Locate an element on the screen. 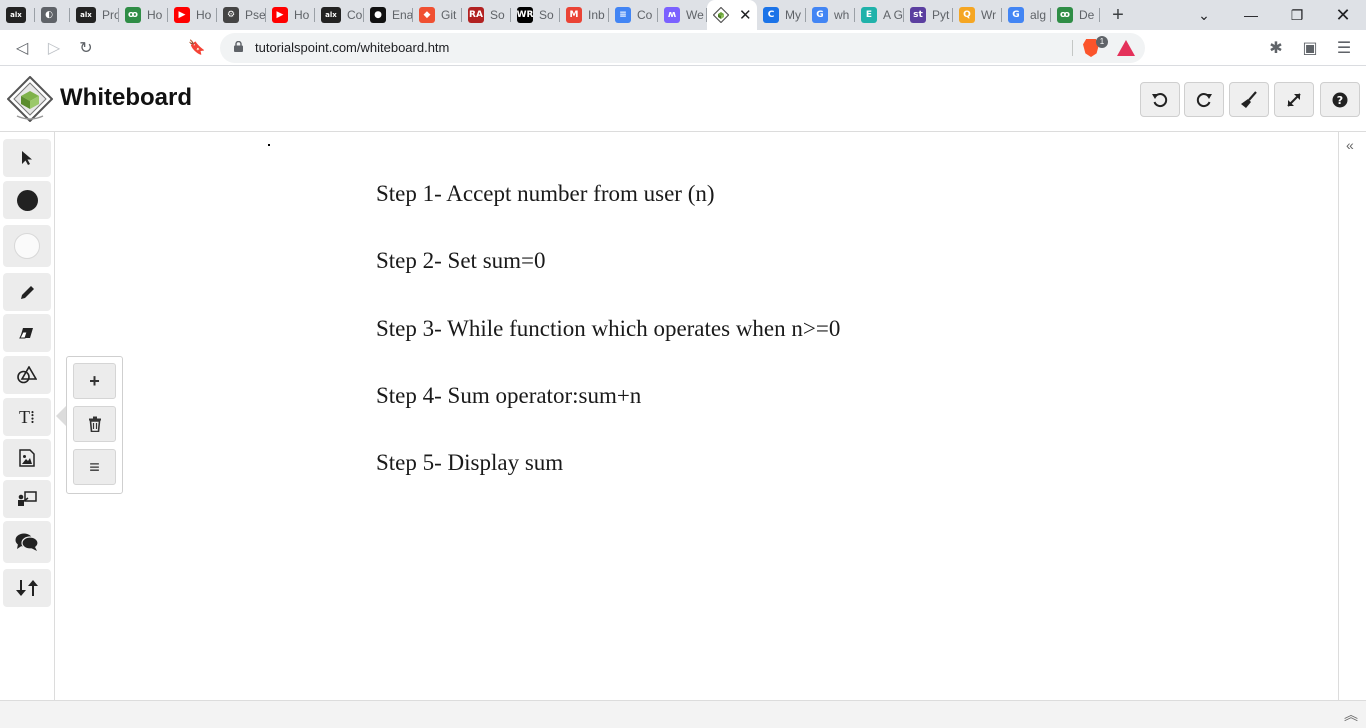  undo-icon is located at coordinates (1160, 99).